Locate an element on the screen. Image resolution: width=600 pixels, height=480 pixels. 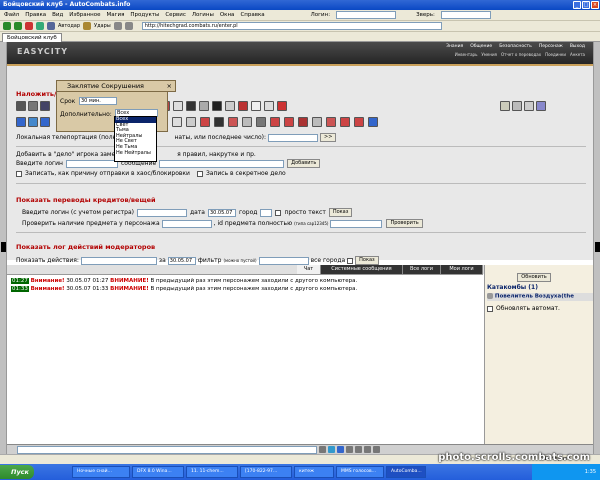
moder-all-cities-checkbox is located at coordinates (350, 260).